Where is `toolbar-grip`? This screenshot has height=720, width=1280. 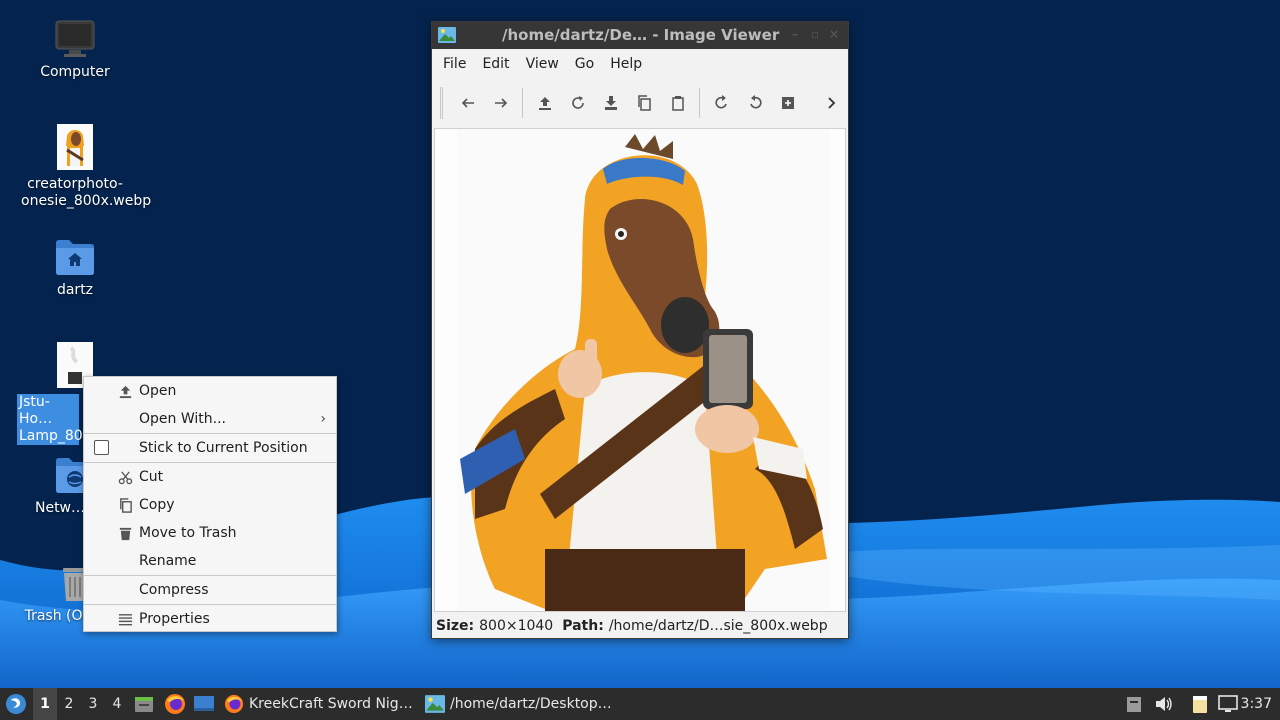
toolbar-grip is located at coordinates (441, 103).